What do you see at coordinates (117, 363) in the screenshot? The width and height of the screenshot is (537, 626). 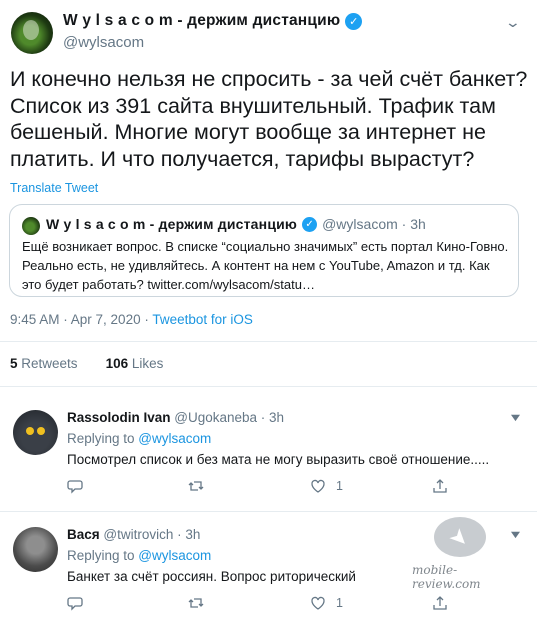 I see `likes-count: 106` at bounding box center [117, 363].